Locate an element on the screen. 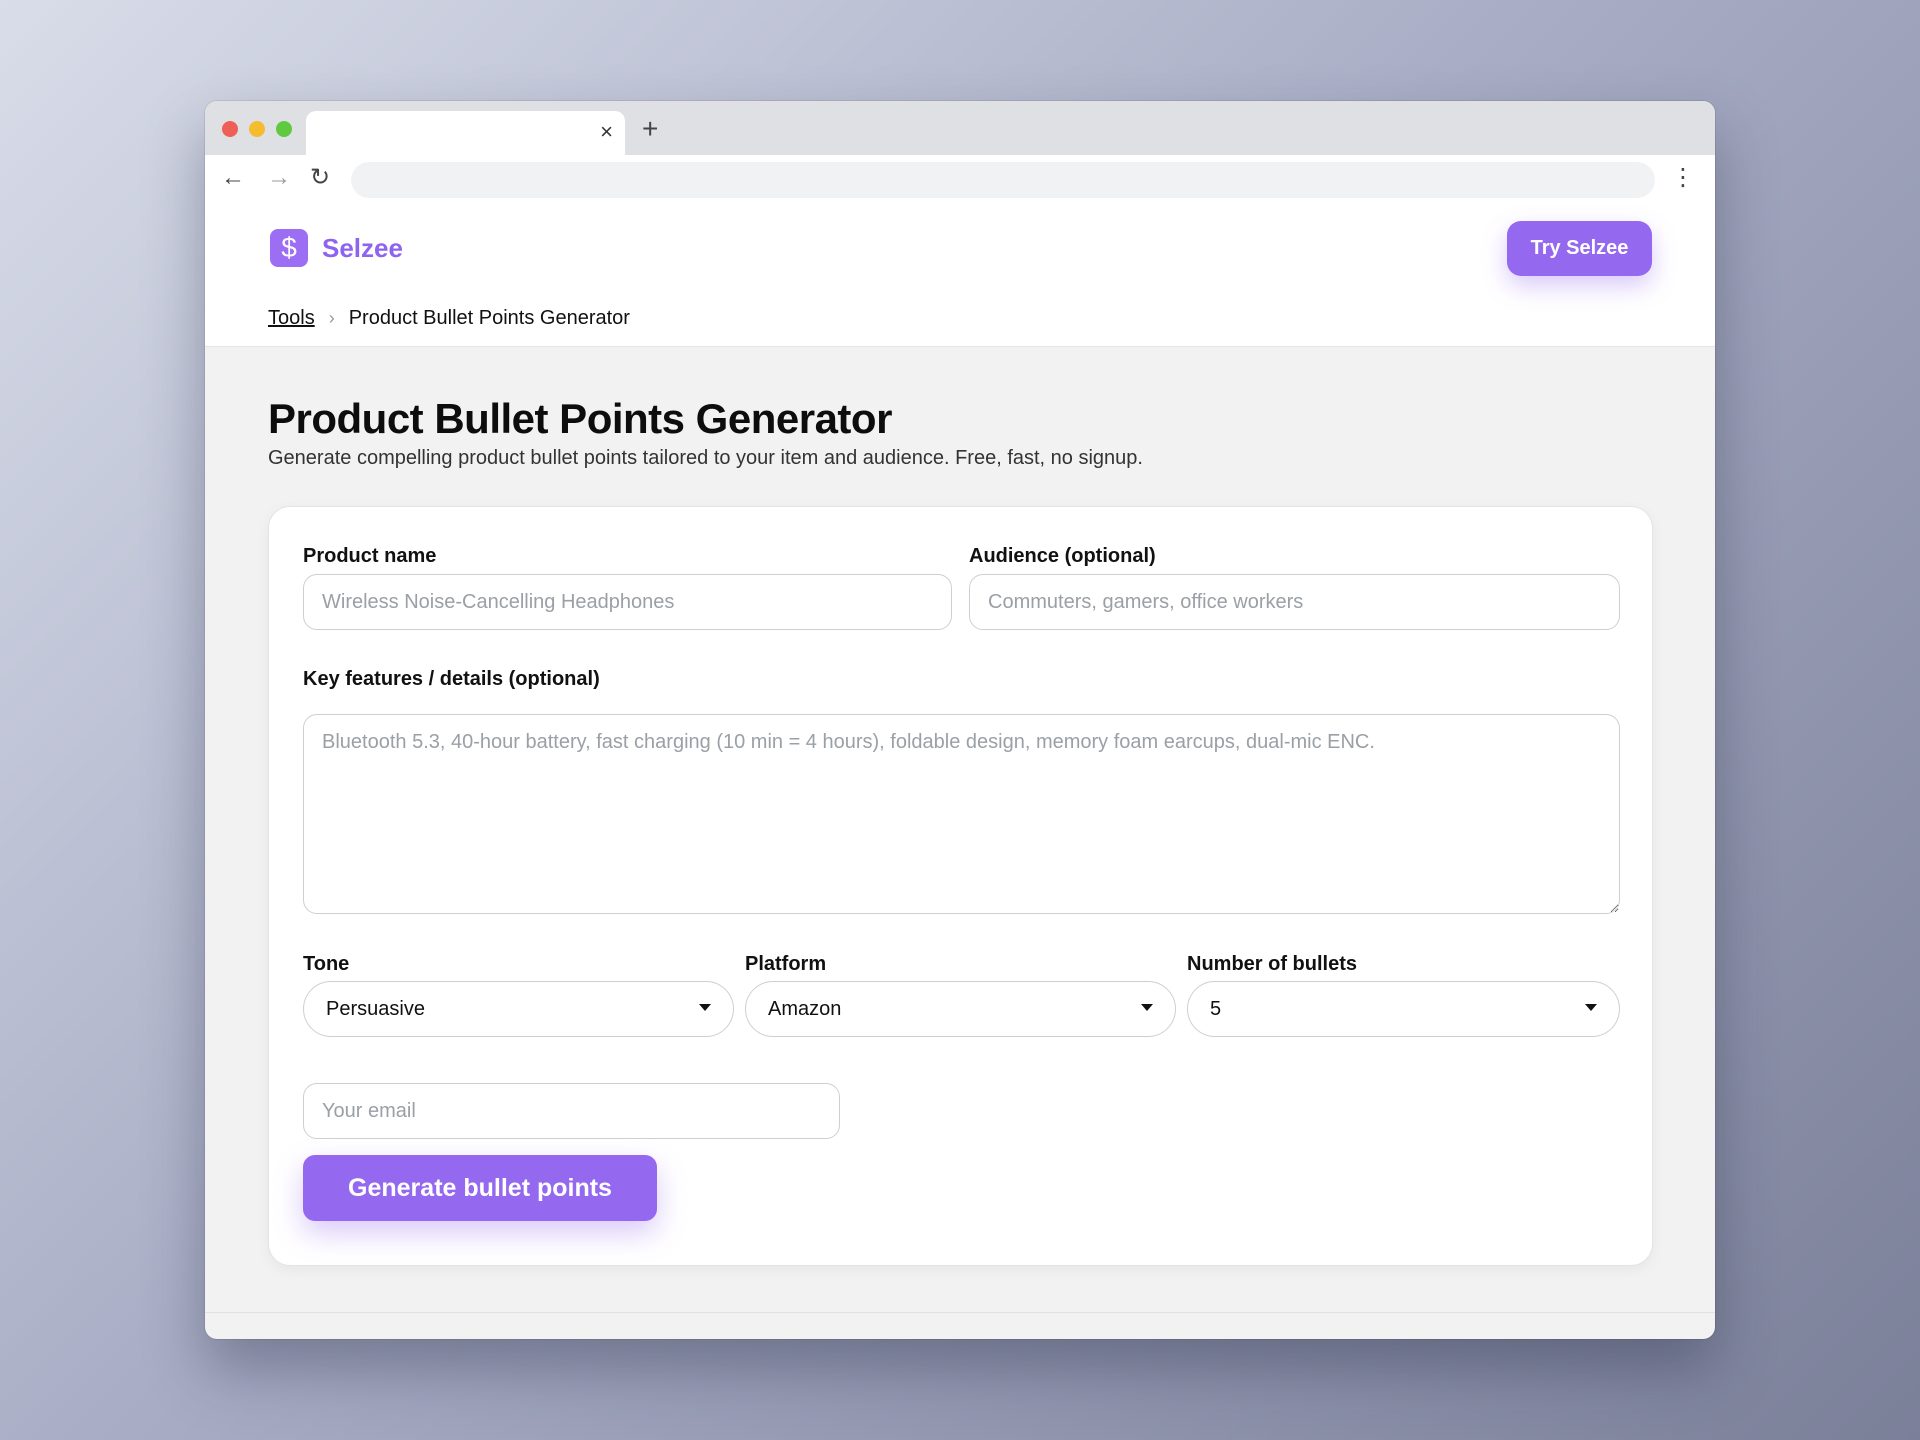 The width and height of the screenshot is (1920, 1440). new-tab-icon: + is located at coordinates (650, 129).